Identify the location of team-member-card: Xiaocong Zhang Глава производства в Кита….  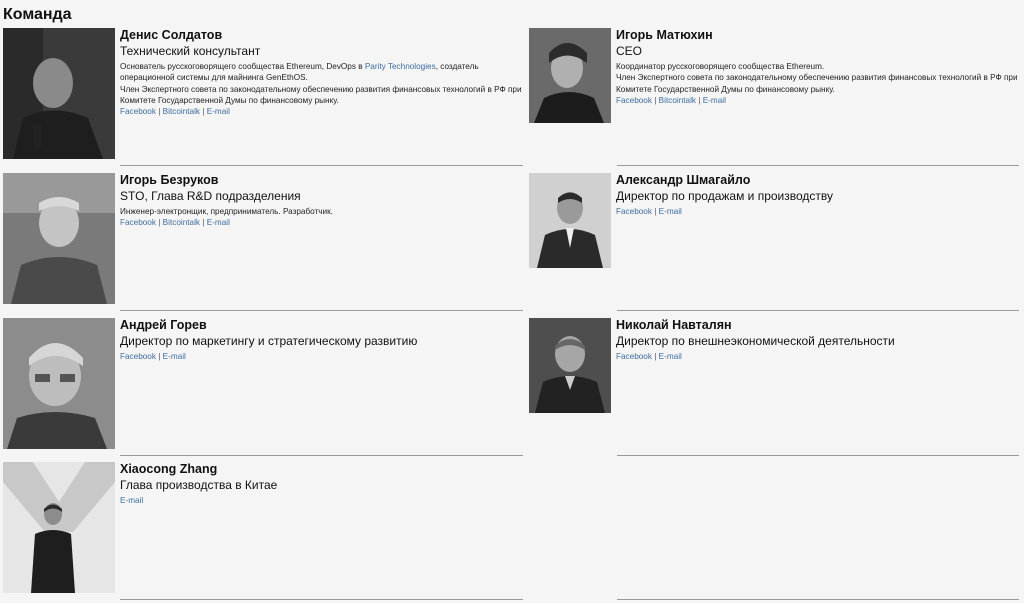
(264, 530).